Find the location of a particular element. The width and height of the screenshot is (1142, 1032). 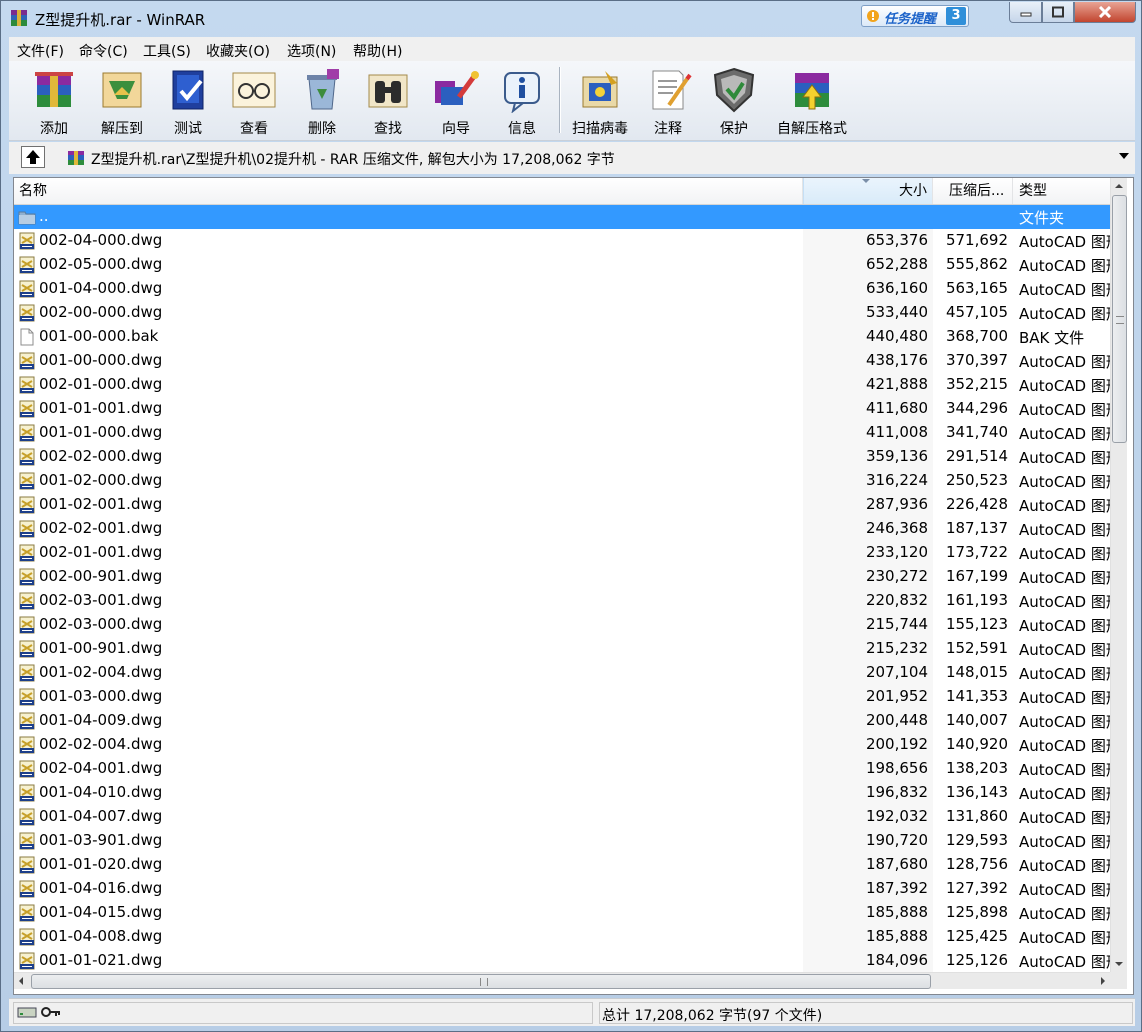

file-row: 001-04-008.dwg 185,888 125,425 AutoCAD 图形 is located at coordinates (562, 937).